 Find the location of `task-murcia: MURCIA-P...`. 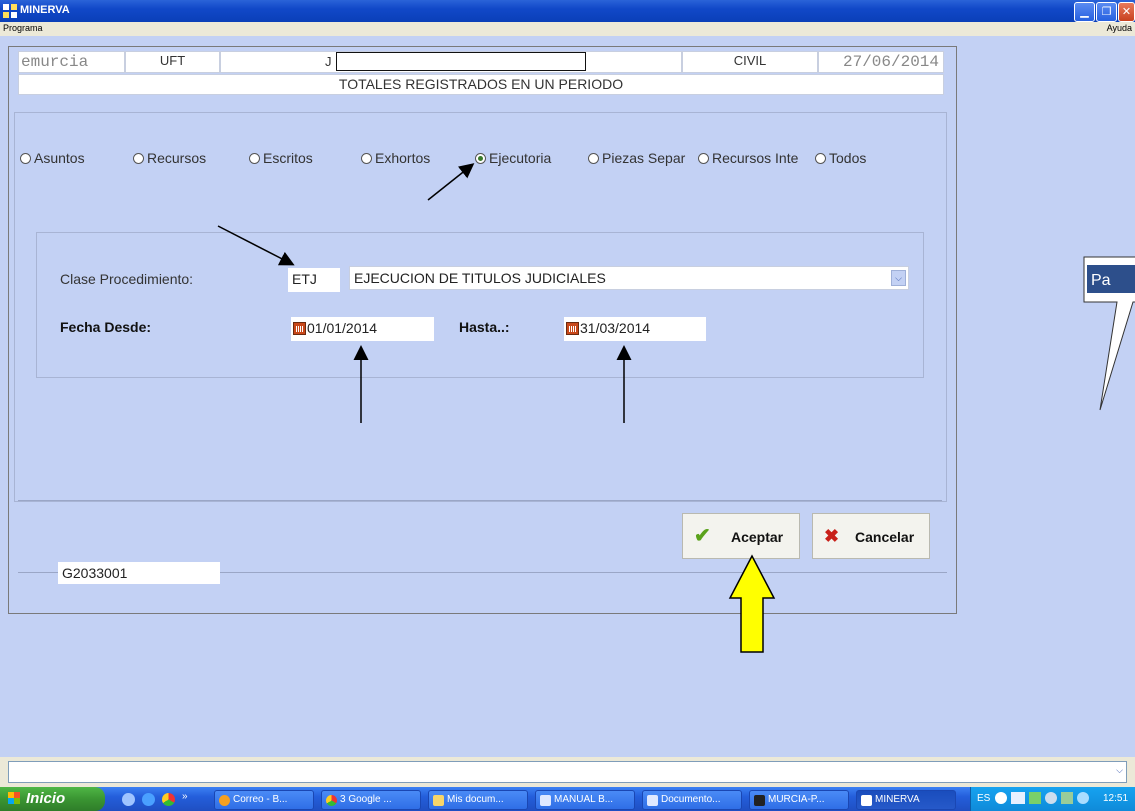

task-murcia: MURCIA-P... is located at coordinates (799, 800).